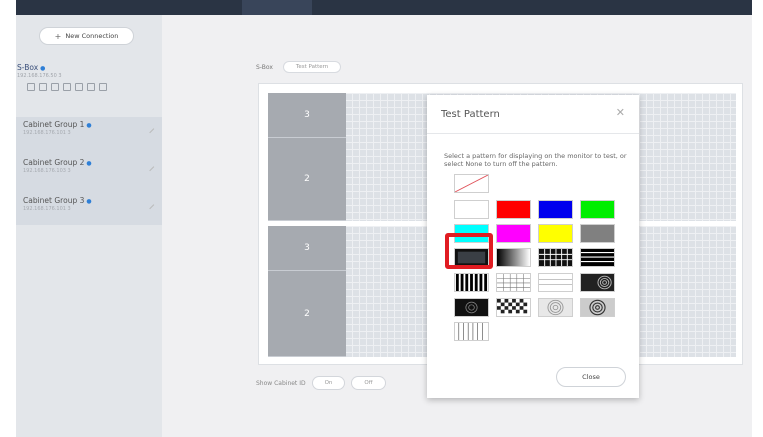 The height and width of the screenshot is (437, 763). What do you see at coordinates (43, 87) in the screenshot?
I see `tool-2-icon` at bounding box center [43, 87].